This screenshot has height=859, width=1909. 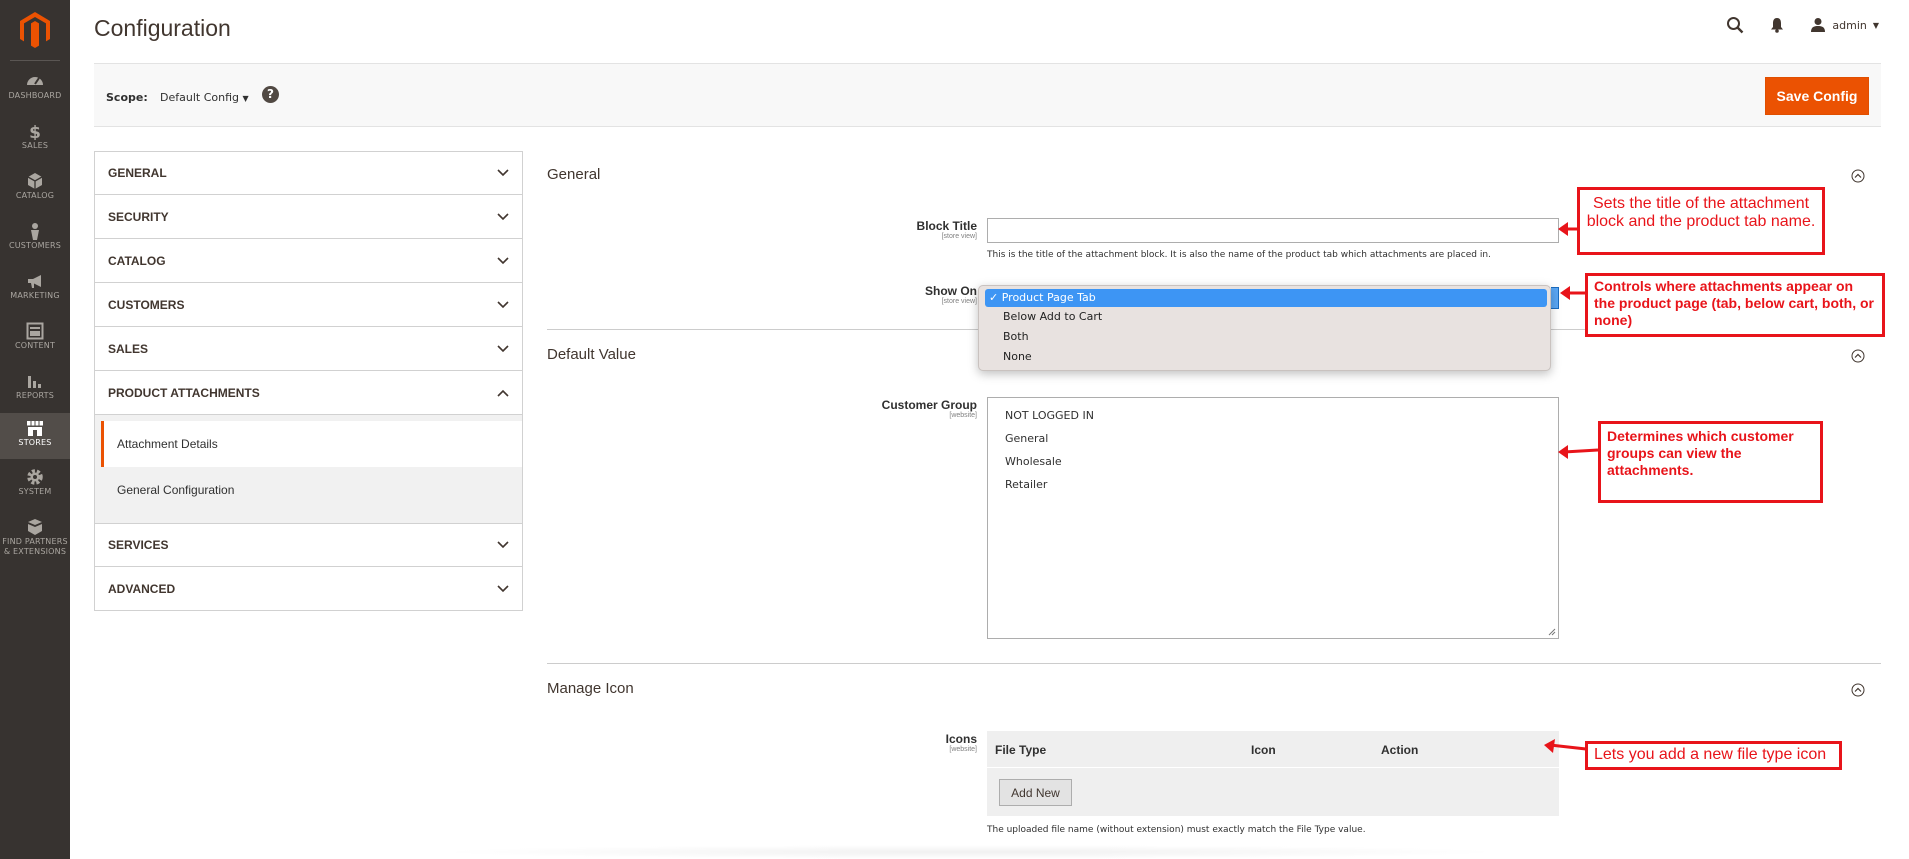 I want to click on show-on-label: Show On [store view], so click(x=951, y=295).